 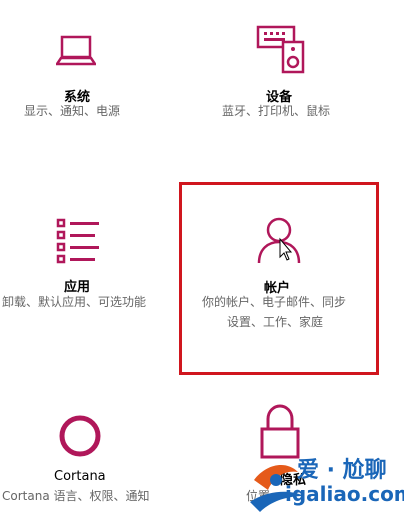 What do you see at coordinates (344, 494) in the screenshot?
I see `watermark-url: igaliao.com` at bounding box center [344, 494].